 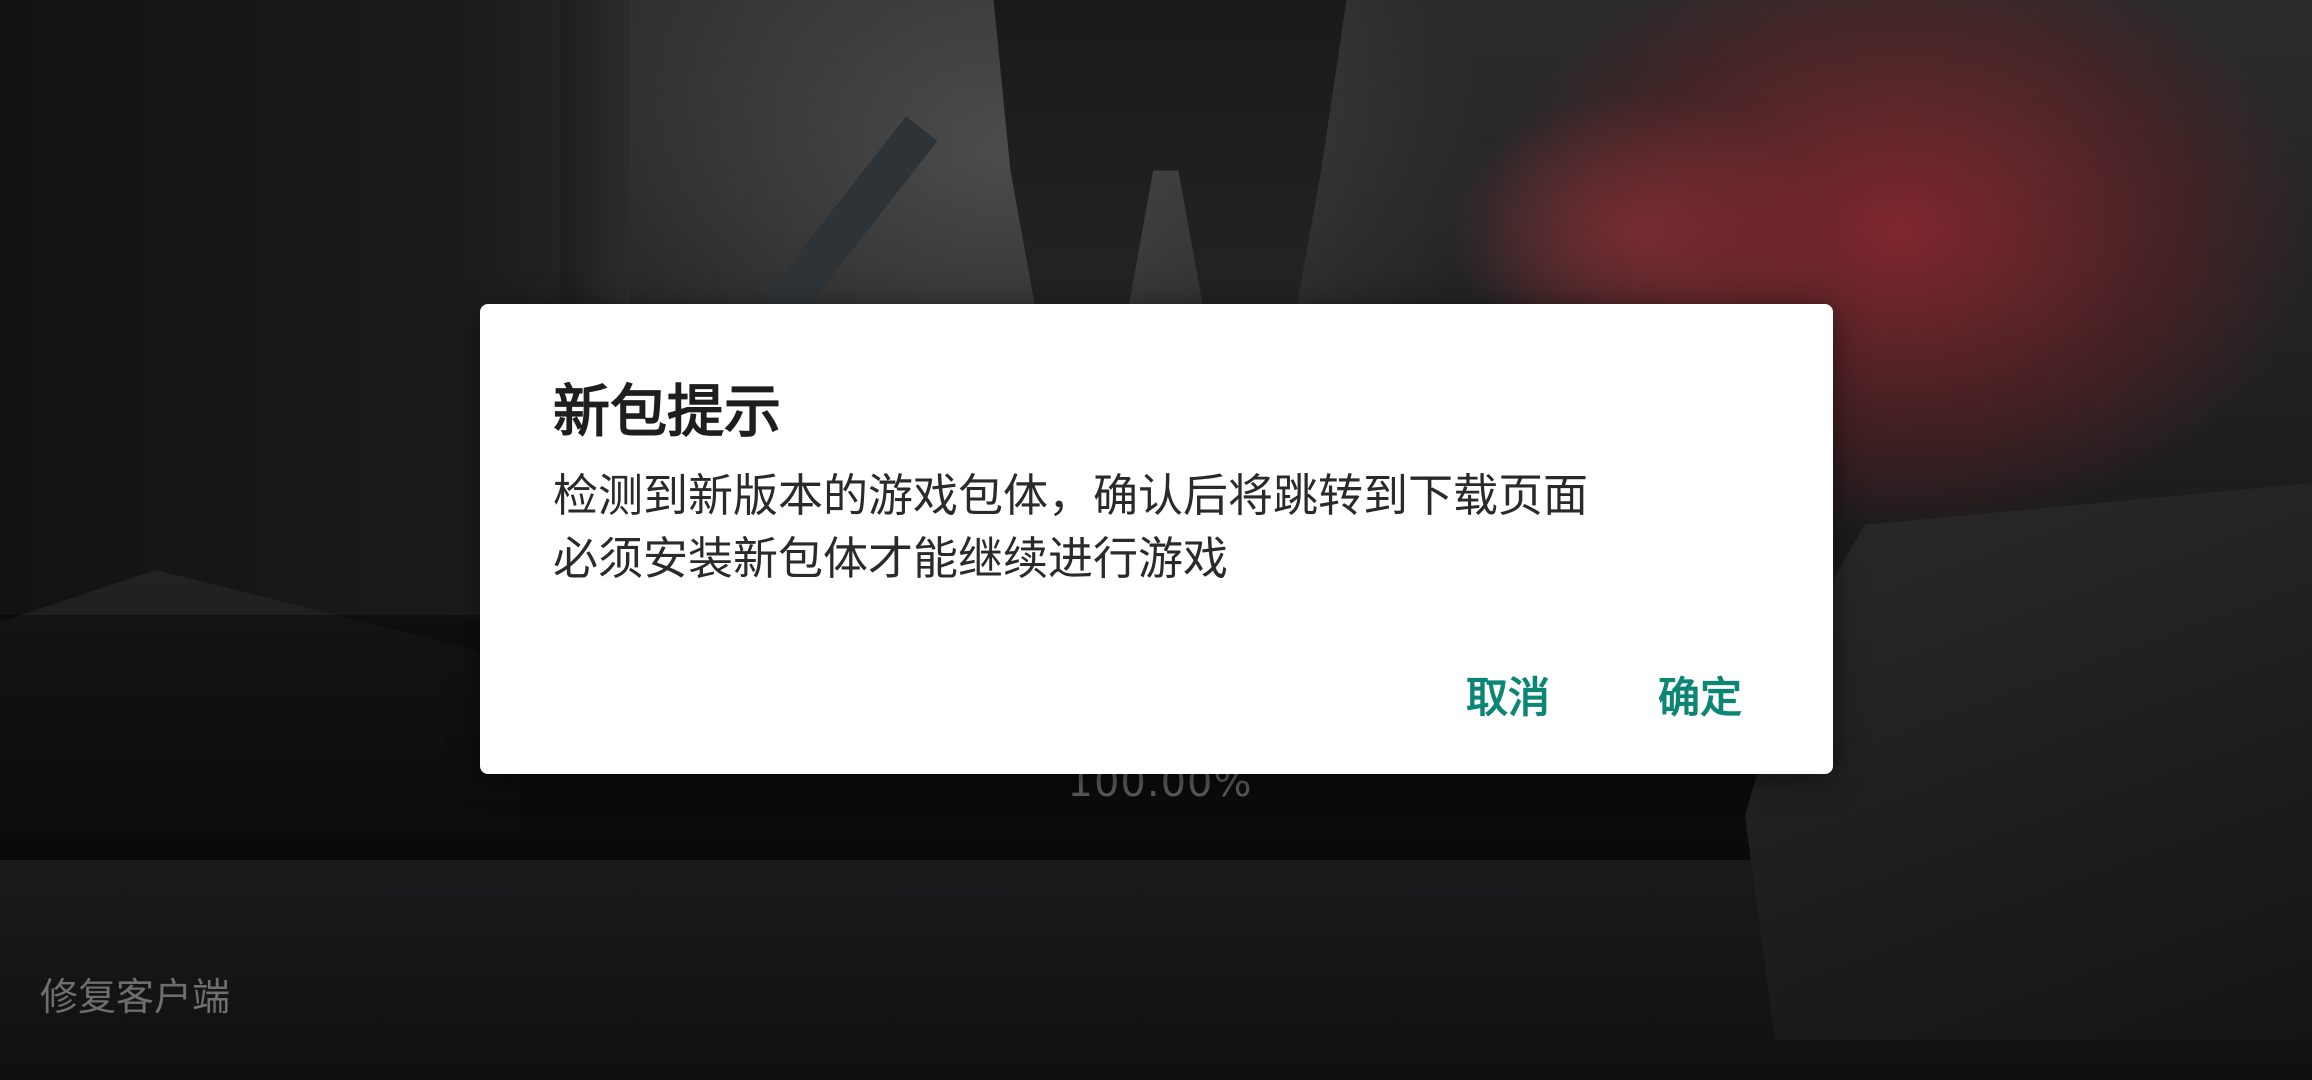 I want to click on dialog-message: 检测到新版本的游戏包体，确认后将跳转到下载页面 必须安装新包体才能继续进行游戏, so click(x=1153, y=527).